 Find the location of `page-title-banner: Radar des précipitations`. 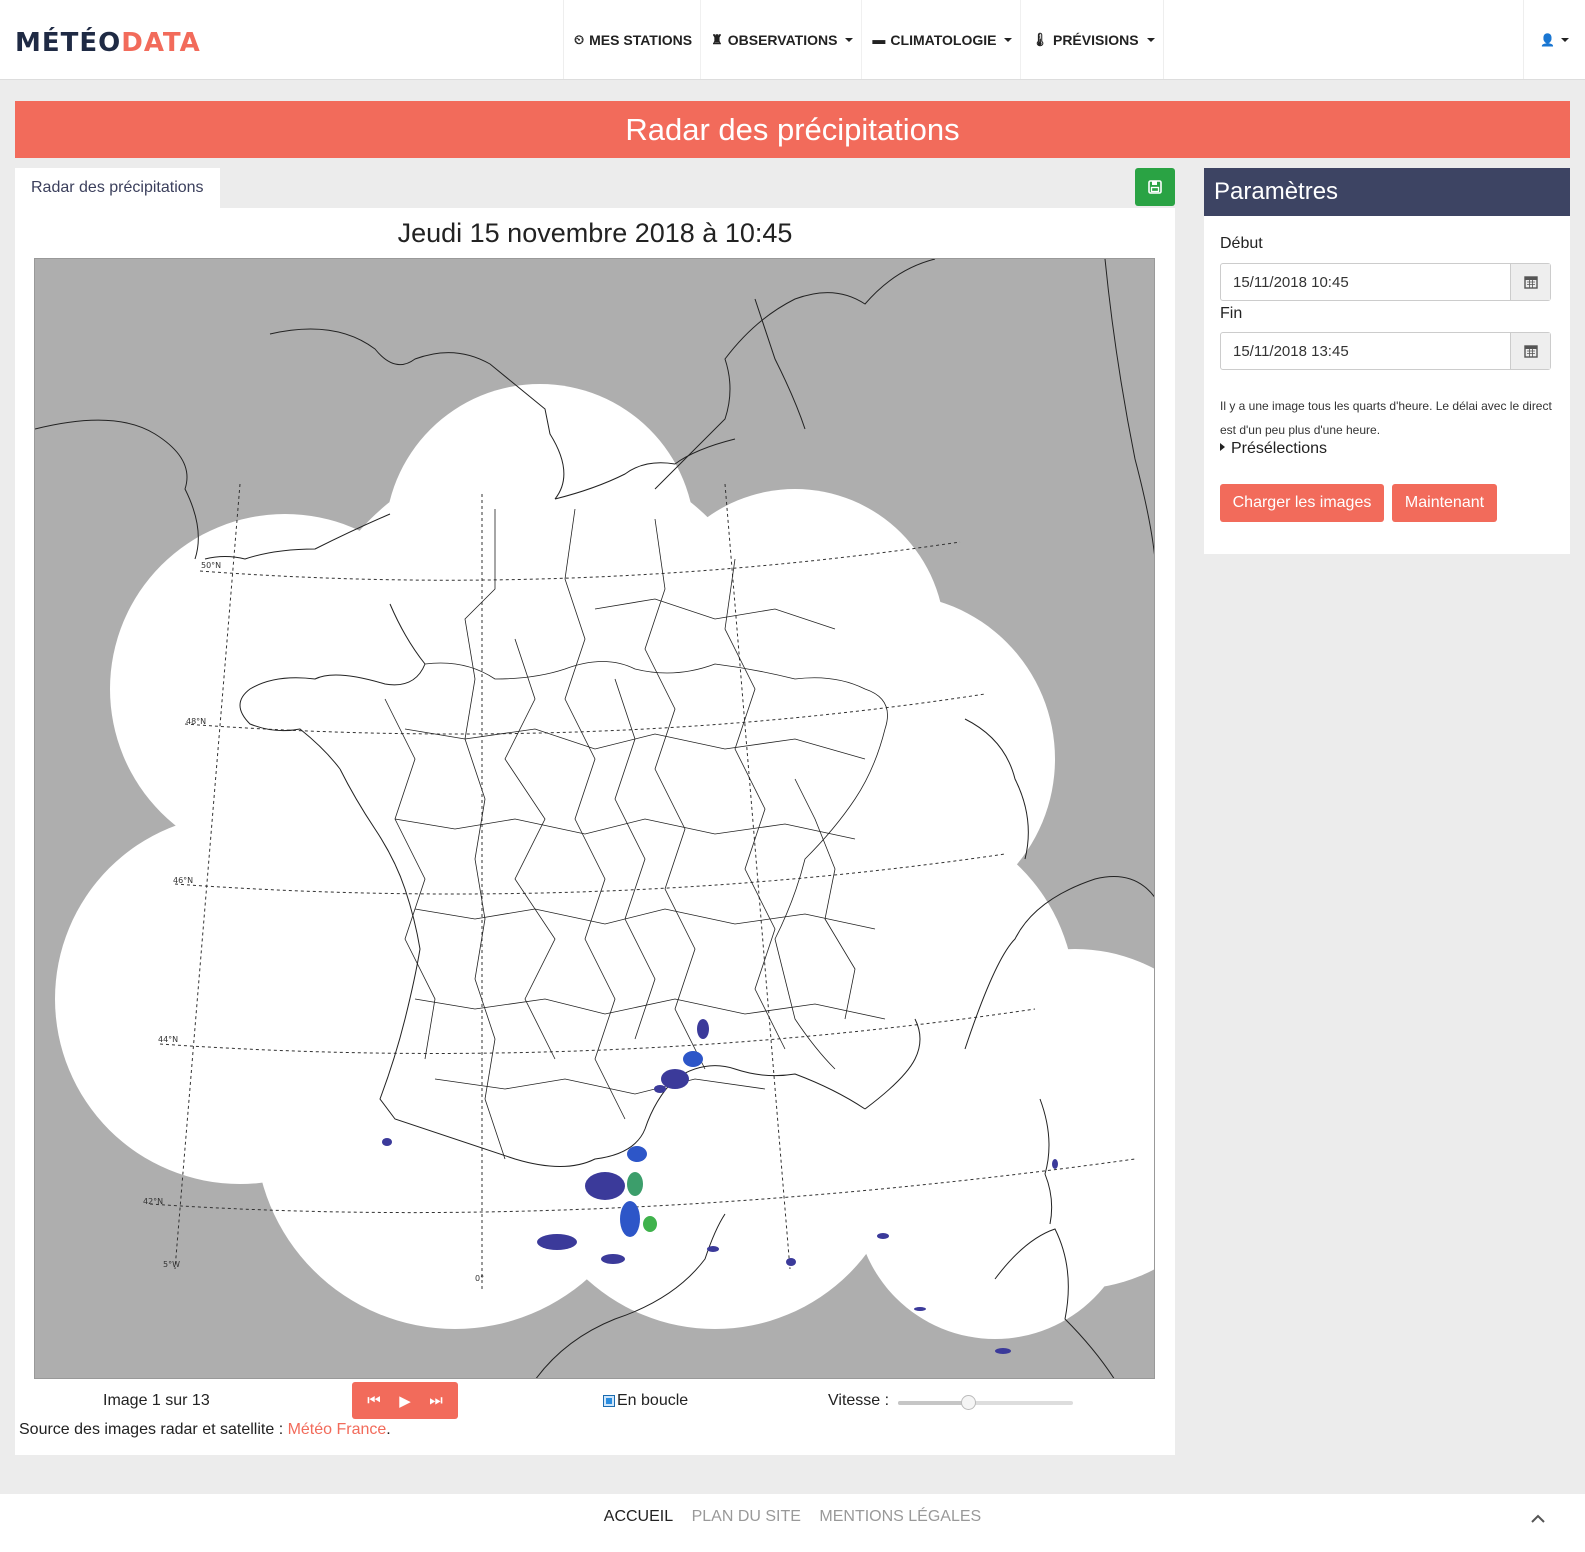

page-title-banner: Radar des précipitations is located at coordinates (792, 129).